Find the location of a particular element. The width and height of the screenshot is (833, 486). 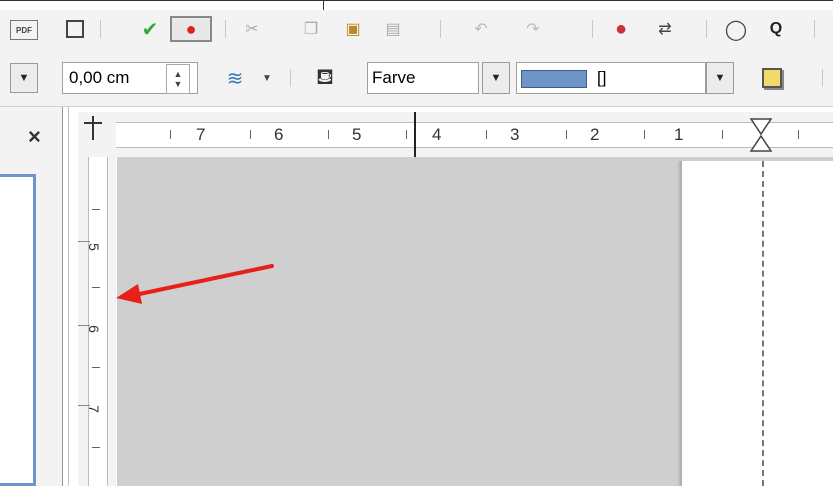

find-icon: ⇄ is located at coordinates (665, 29).